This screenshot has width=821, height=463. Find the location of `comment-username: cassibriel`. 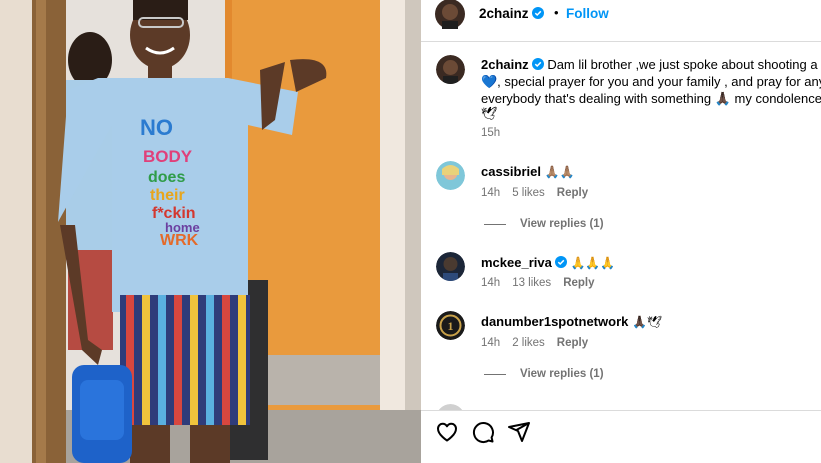

comment-username: cassibriel is located at coordinates (511, 171).